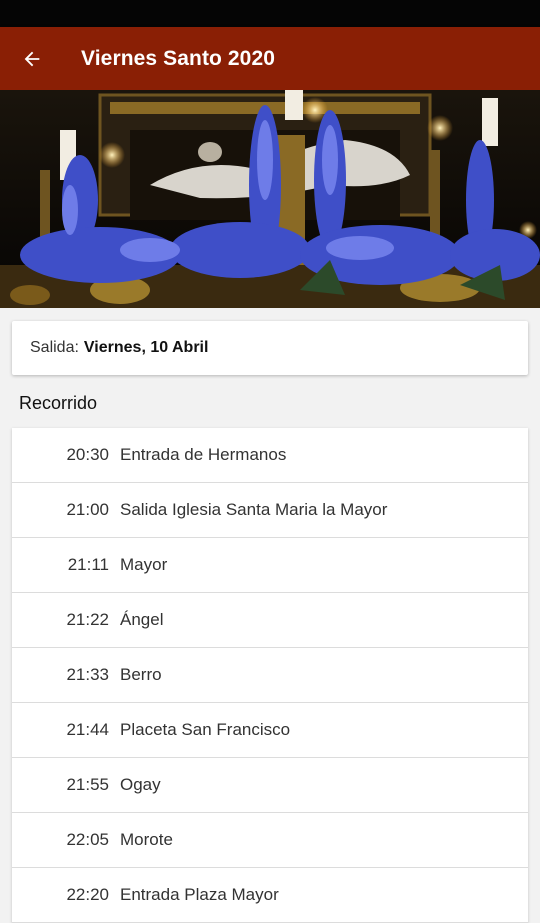  I want to click on salida-card: Salida: Viernes, 10 Abril, so click(270, 348).